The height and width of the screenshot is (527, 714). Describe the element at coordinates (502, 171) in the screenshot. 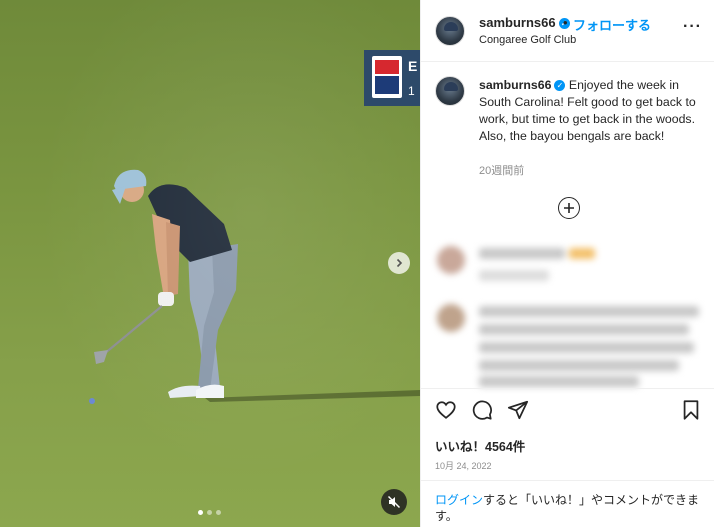

I see `caption-timestamp: 20週間前` at that location.